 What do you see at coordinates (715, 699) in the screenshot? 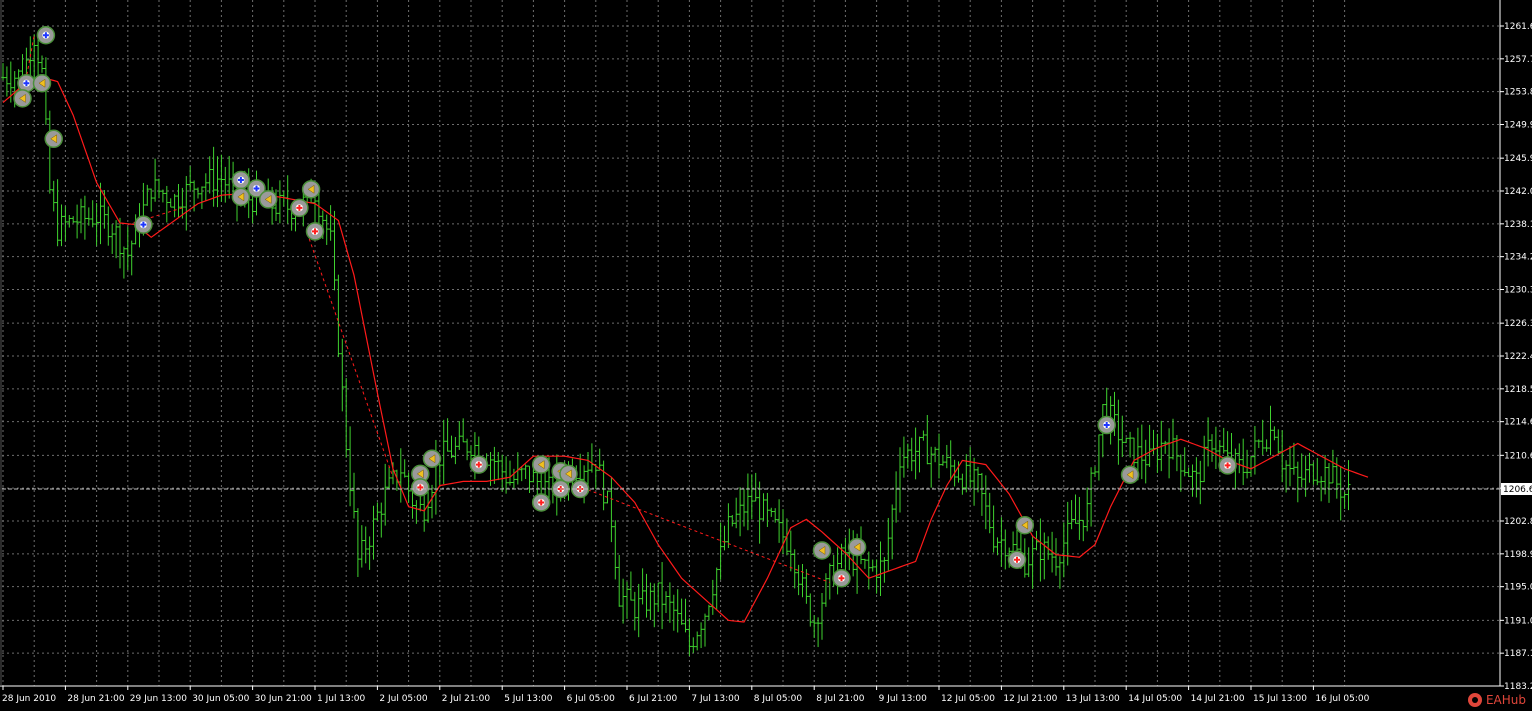
I see `x-tick-label: 7 Jul 13:00` at bounding box center [715, 699].